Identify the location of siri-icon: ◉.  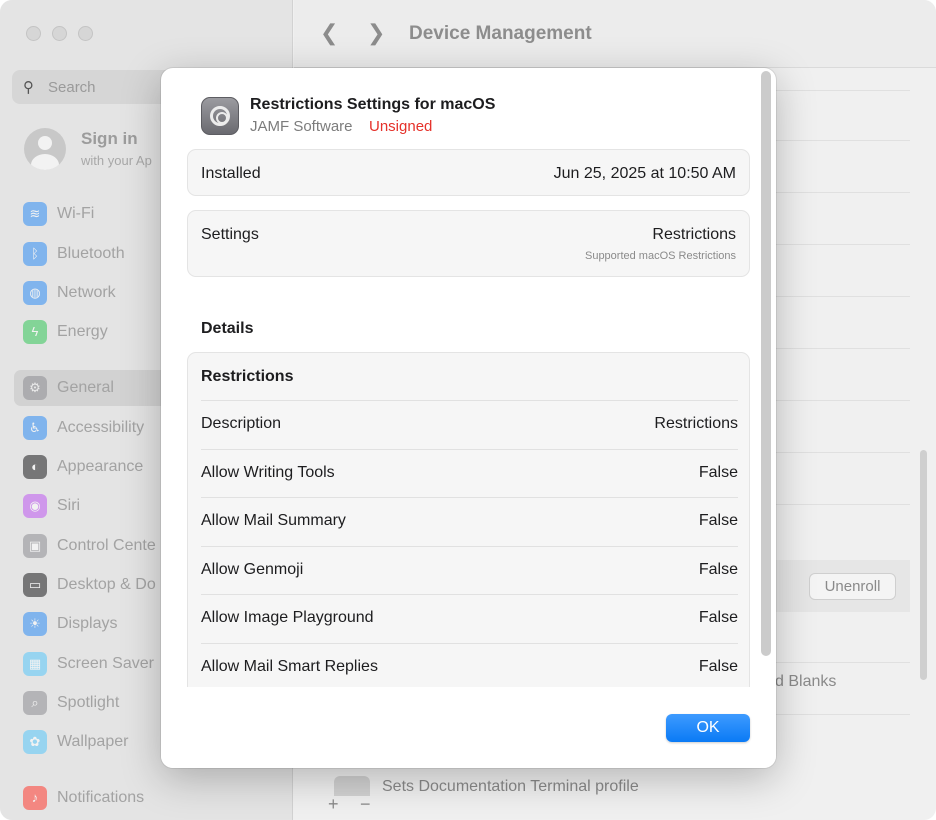
(35, 506).